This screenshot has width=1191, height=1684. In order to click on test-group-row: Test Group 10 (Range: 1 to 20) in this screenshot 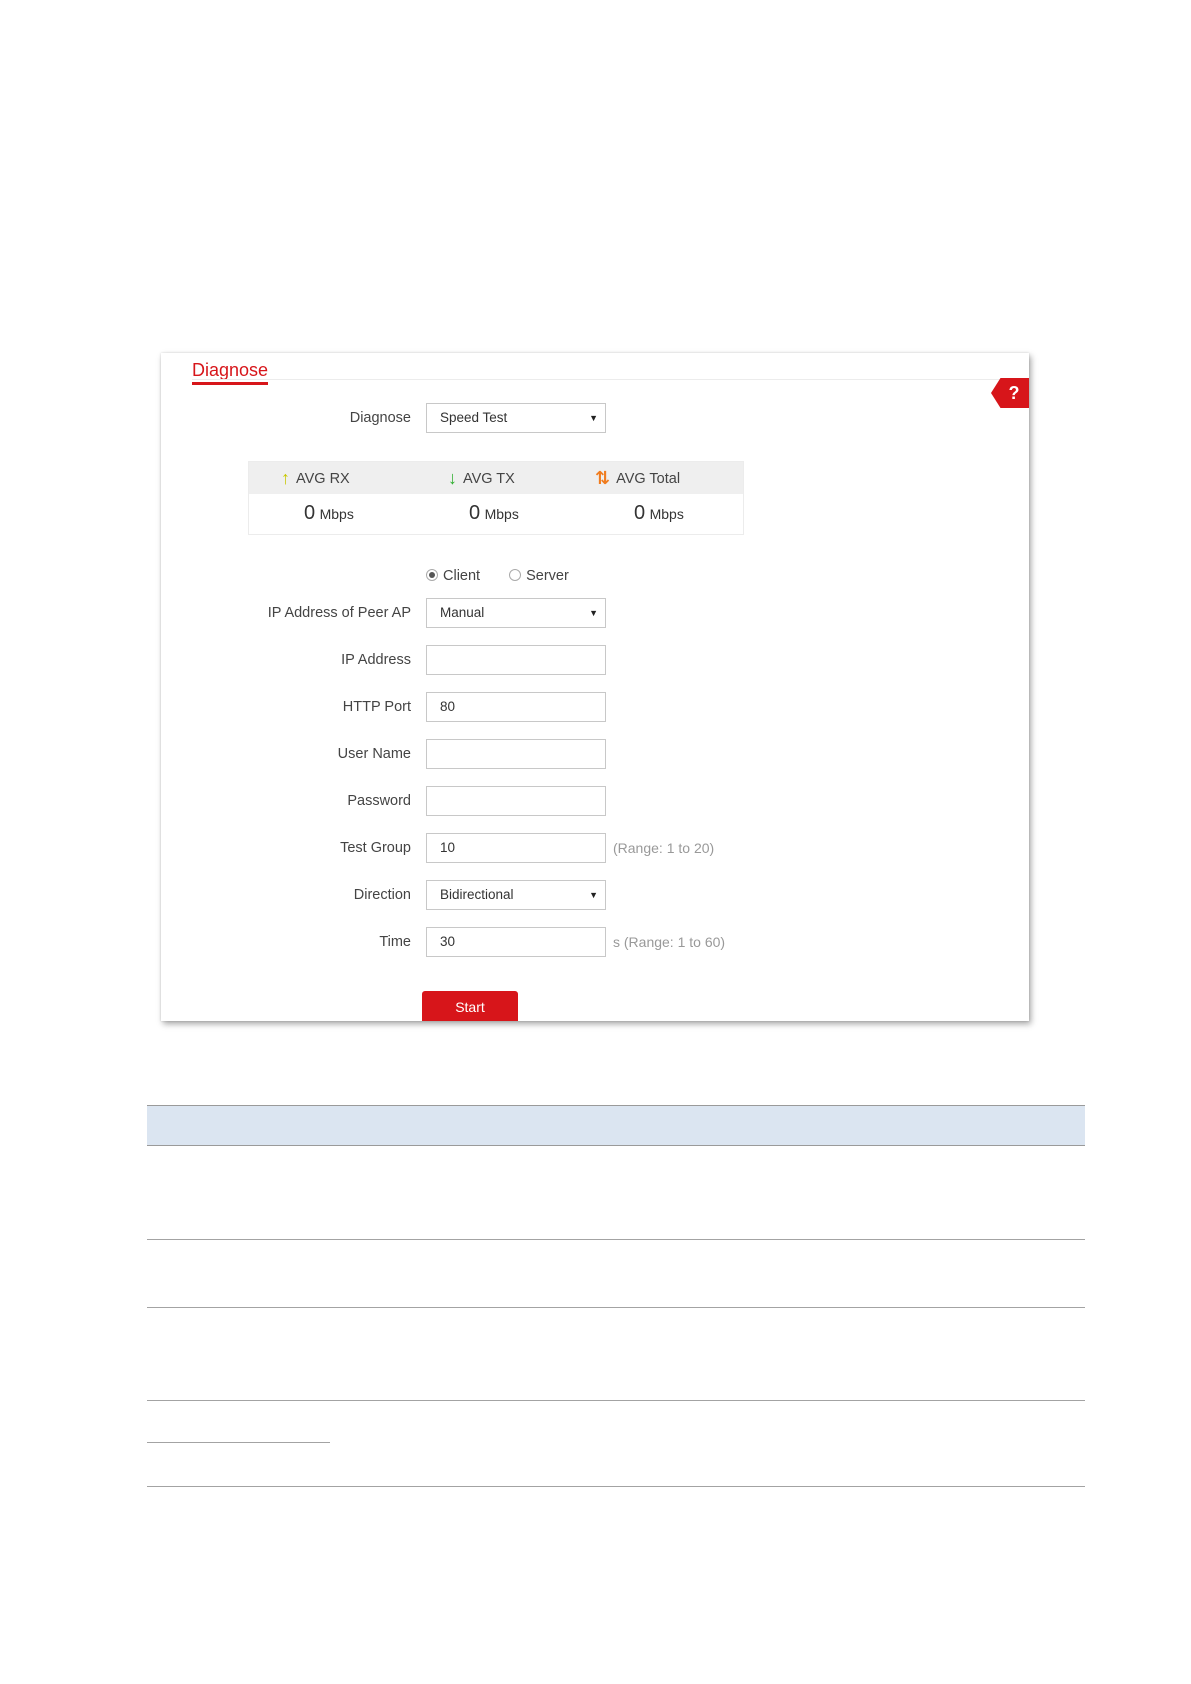, I will do `click(595, 848)`.